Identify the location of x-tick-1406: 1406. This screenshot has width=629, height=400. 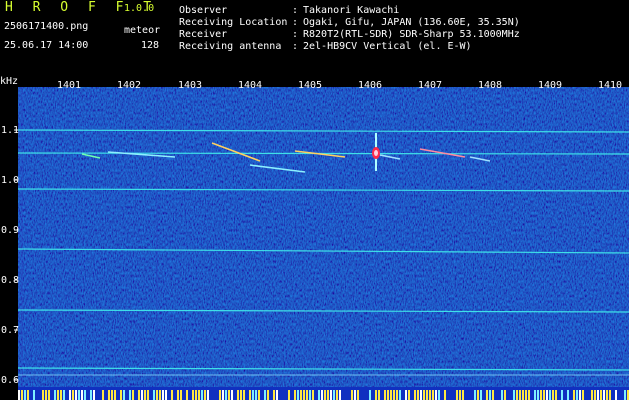
(370, 85).